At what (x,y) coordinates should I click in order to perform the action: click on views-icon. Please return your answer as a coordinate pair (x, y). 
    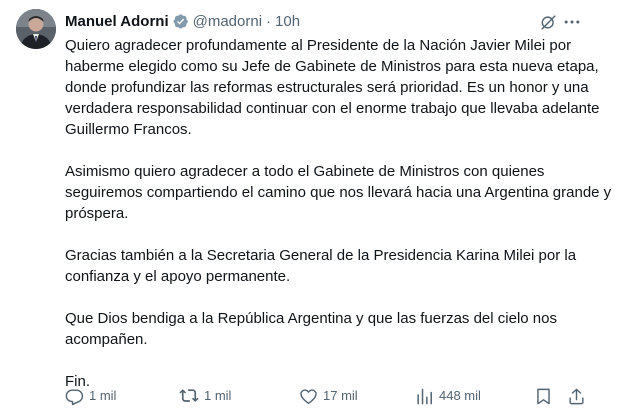
    Looking at the image, I should click on (424, 396).